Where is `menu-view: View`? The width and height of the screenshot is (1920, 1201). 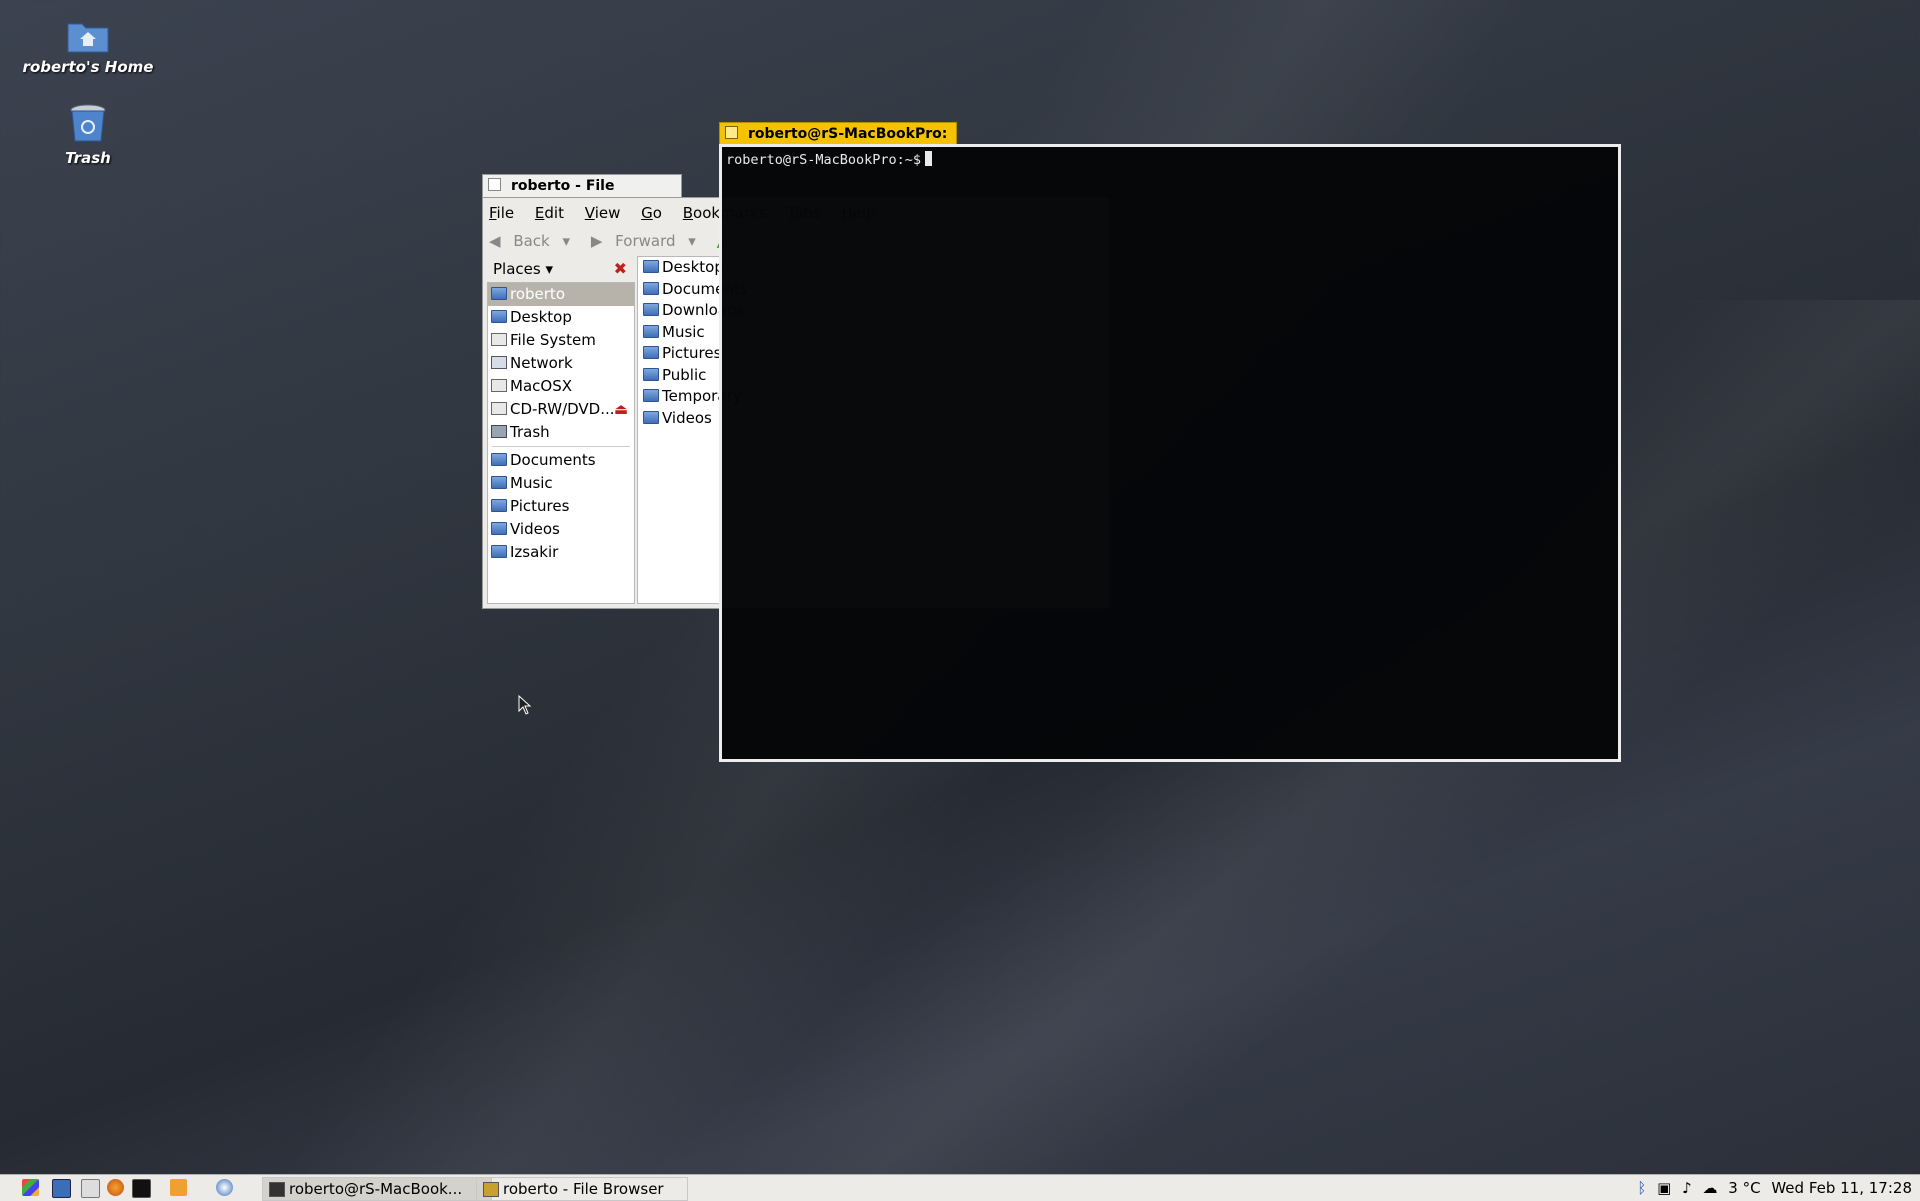
menu-view: View is located at coordinates (603, 213).